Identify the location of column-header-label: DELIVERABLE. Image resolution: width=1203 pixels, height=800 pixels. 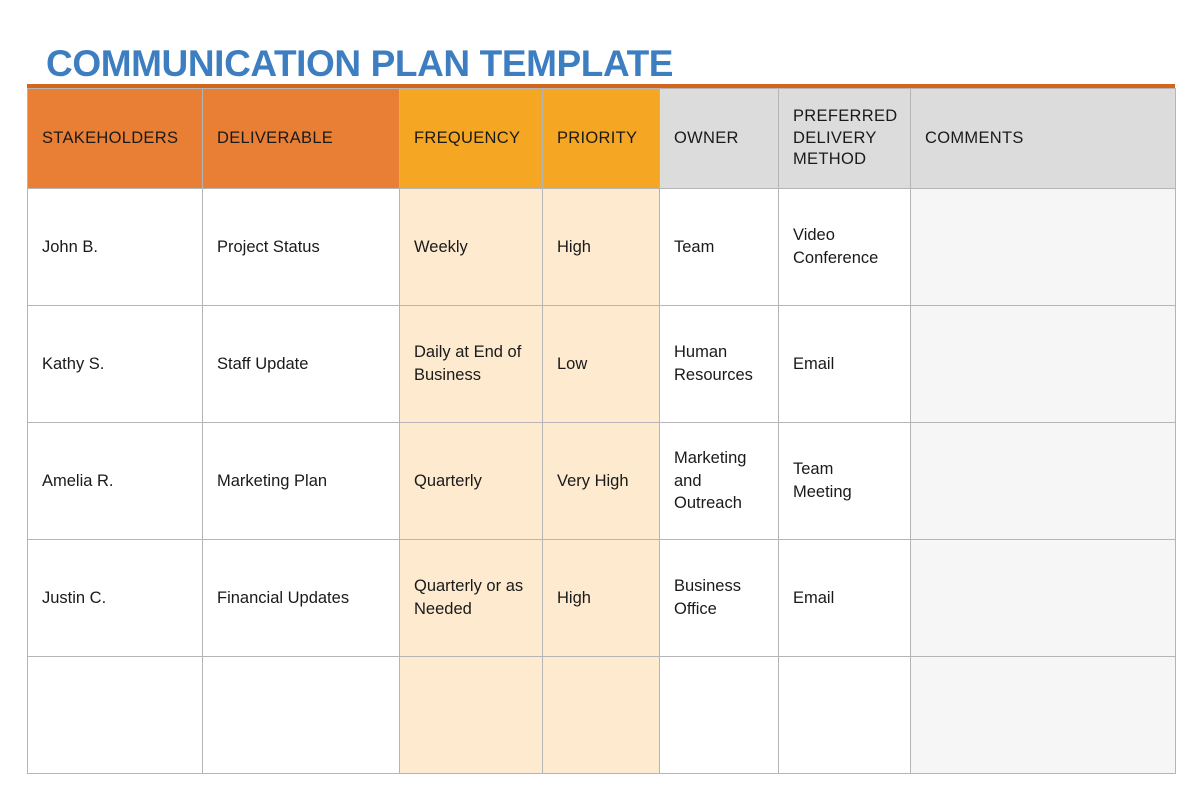
(275, 137).